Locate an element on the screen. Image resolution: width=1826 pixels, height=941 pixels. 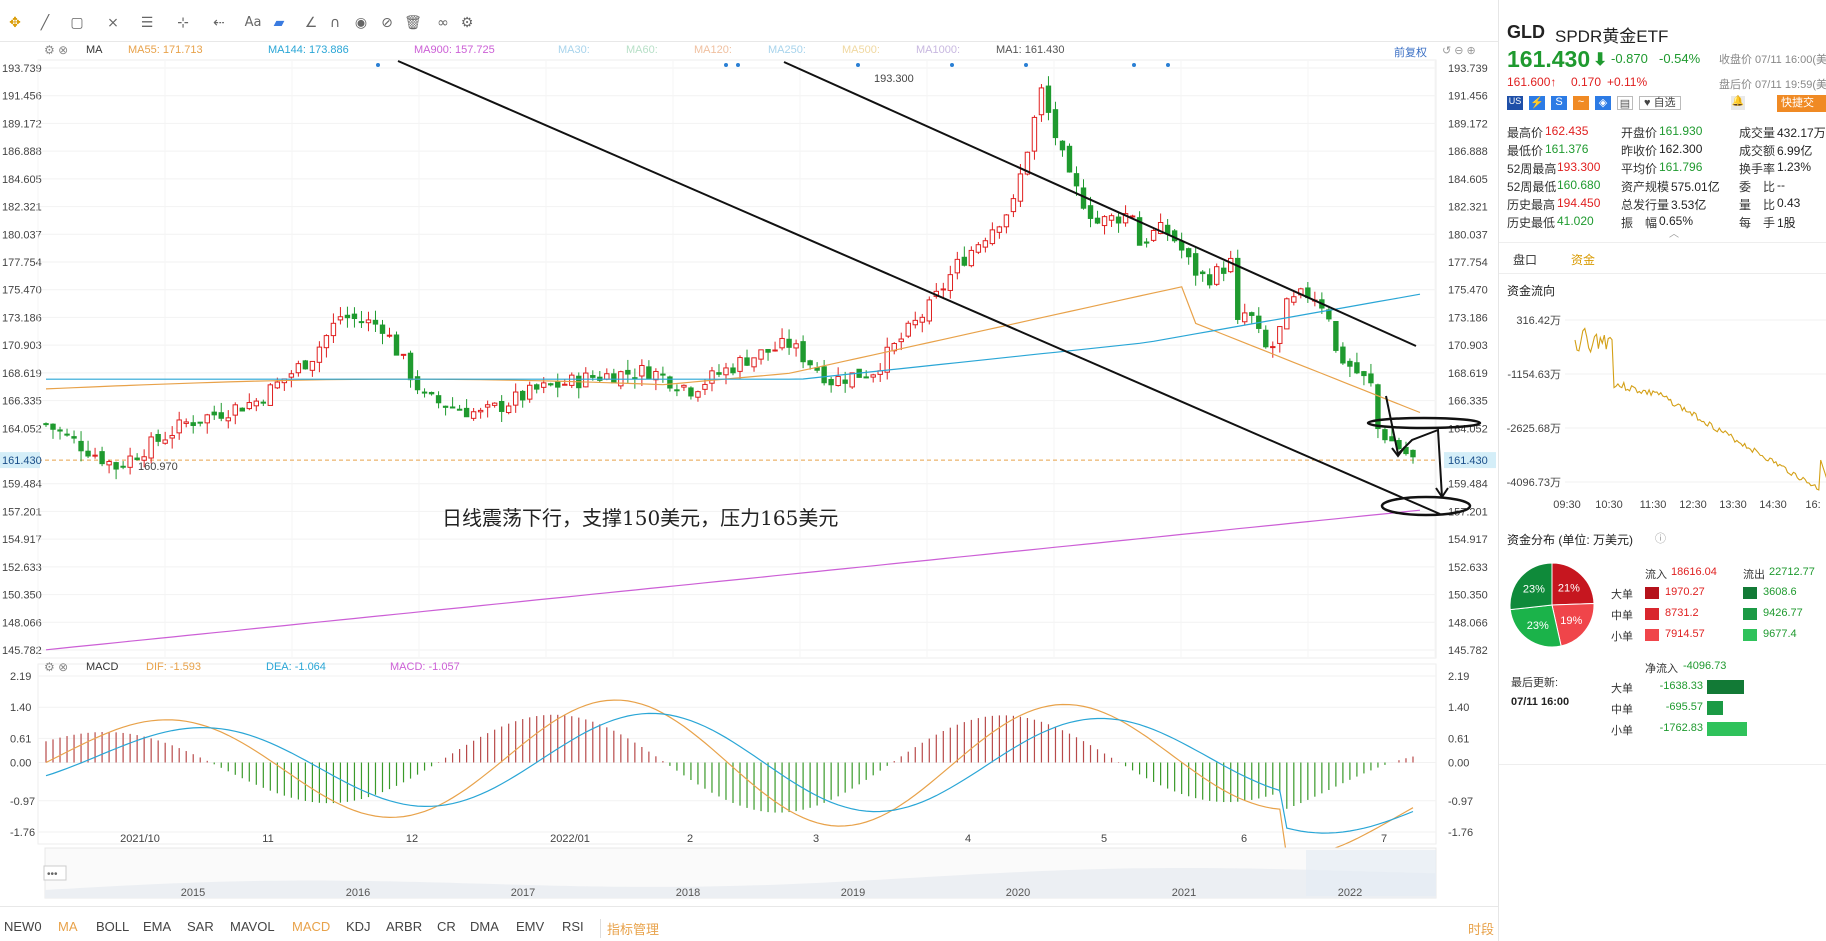
tab-capital: 资金 is located at coordinates (1583, 259).